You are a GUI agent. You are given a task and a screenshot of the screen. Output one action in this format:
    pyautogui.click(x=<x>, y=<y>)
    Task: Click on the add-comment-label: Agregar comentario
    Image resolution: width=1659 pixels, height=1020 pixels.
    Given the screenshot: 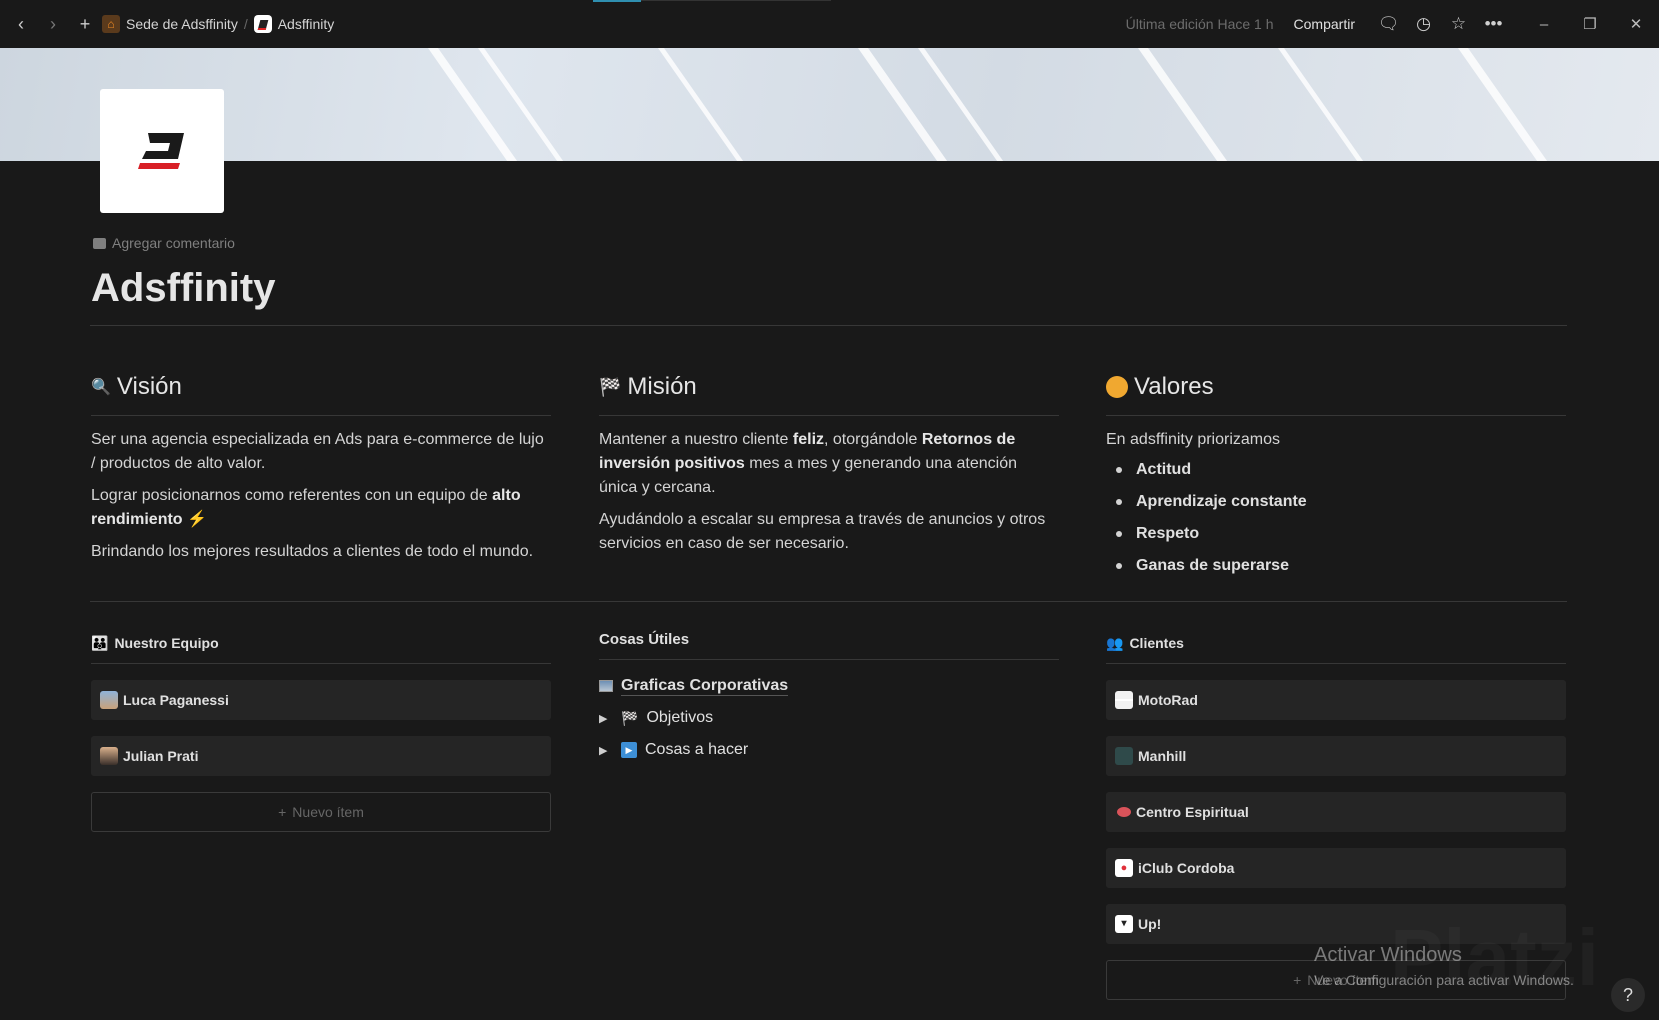 What is the action you would take?
    pyautogui.click(x=173, y=243)
    